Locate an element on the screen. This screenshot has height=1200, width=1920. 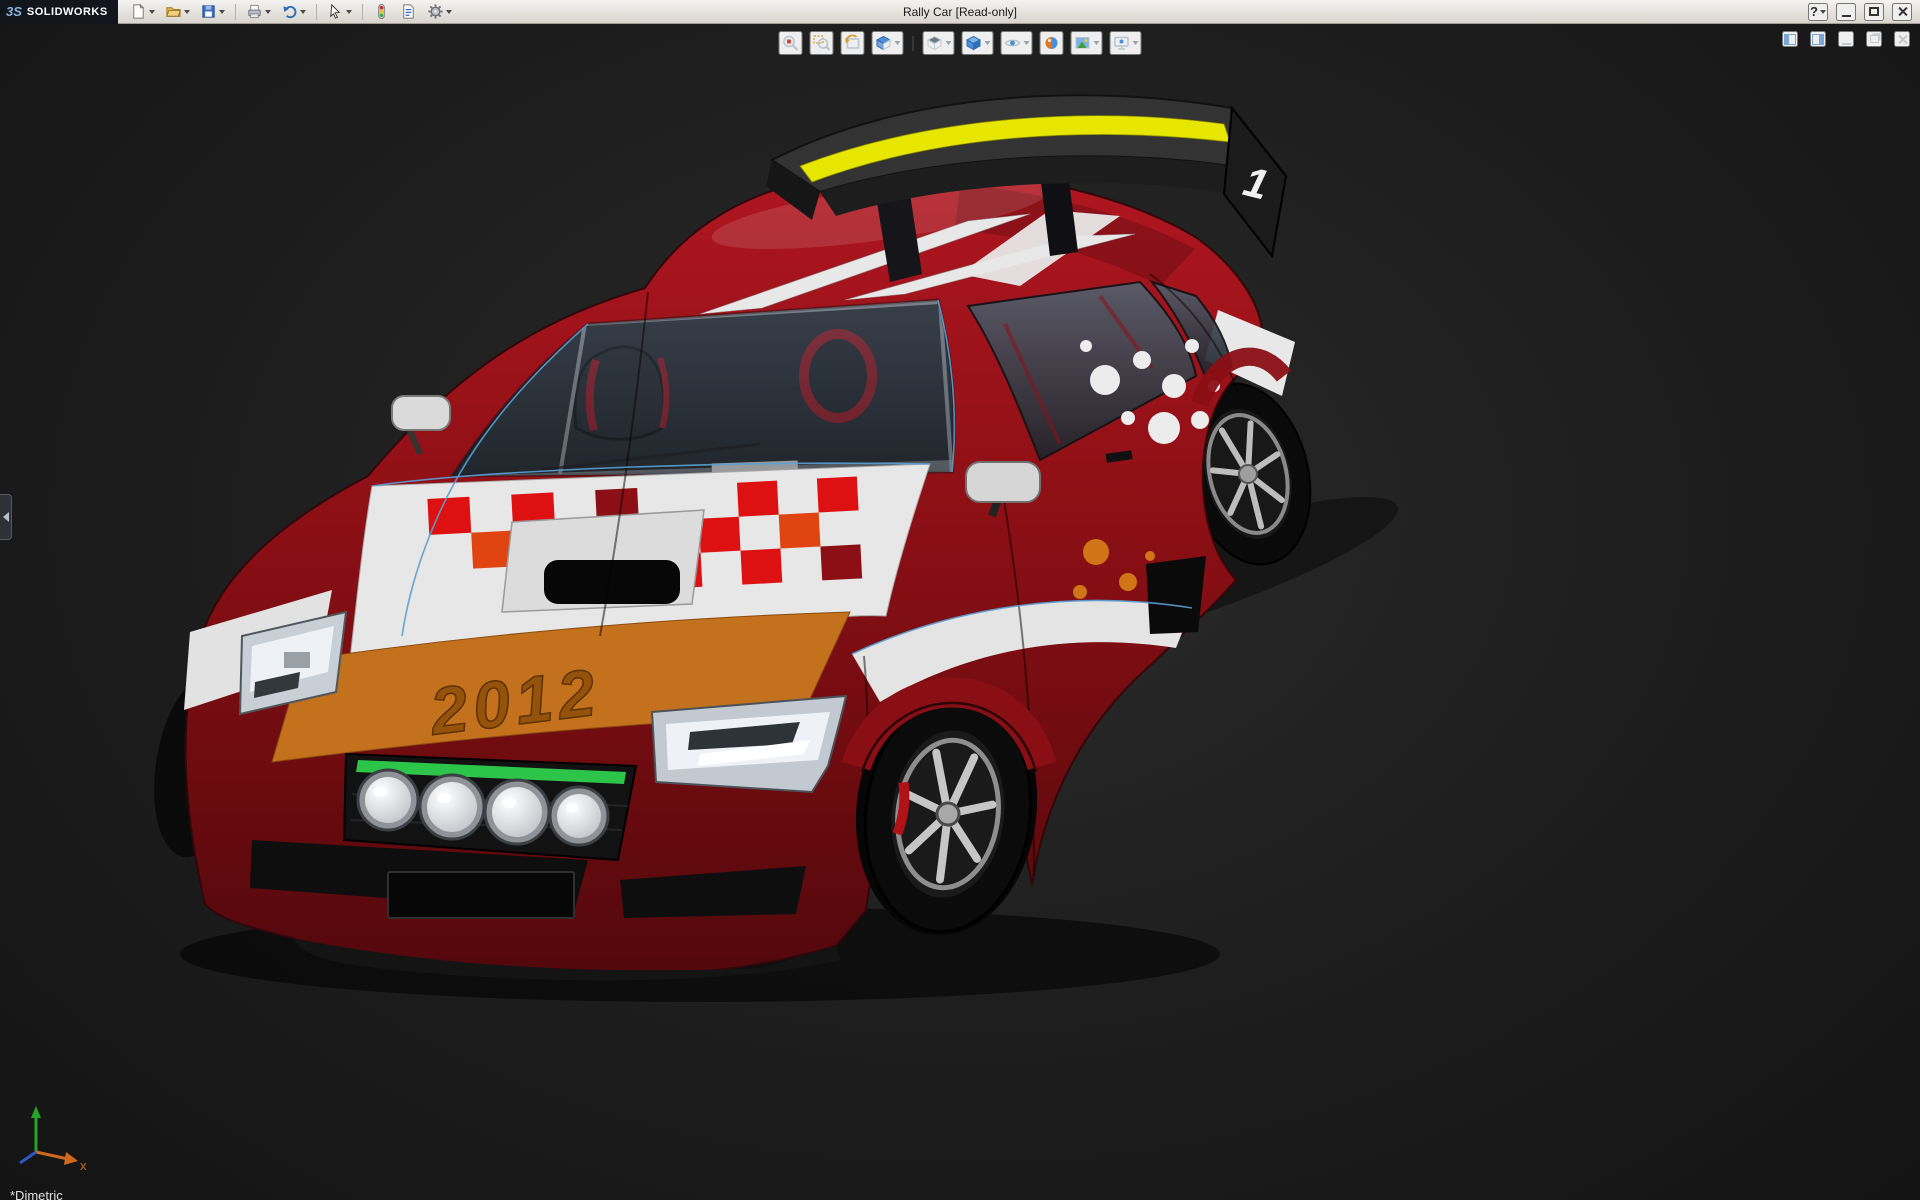
display-style-button is located at coordinates (977, 43).